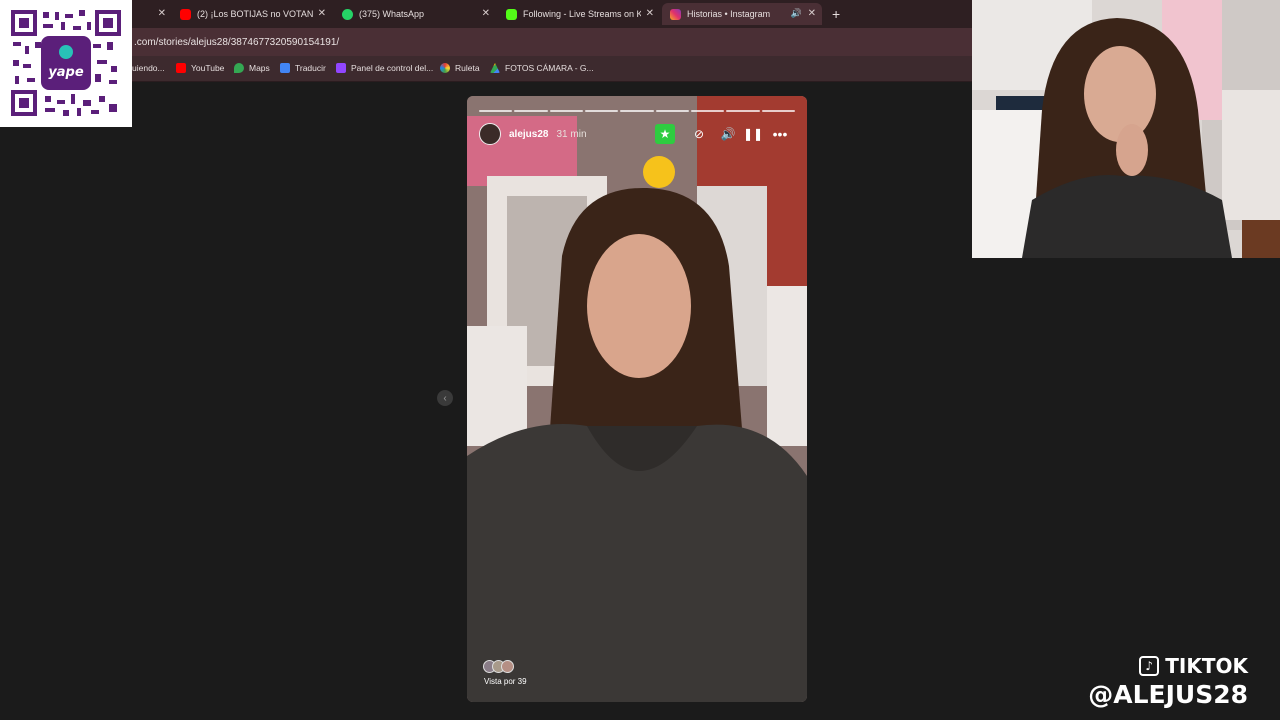 The width and height of the screenshot is (1280, 720). I want to click on maps-icon, so click(239, 68).